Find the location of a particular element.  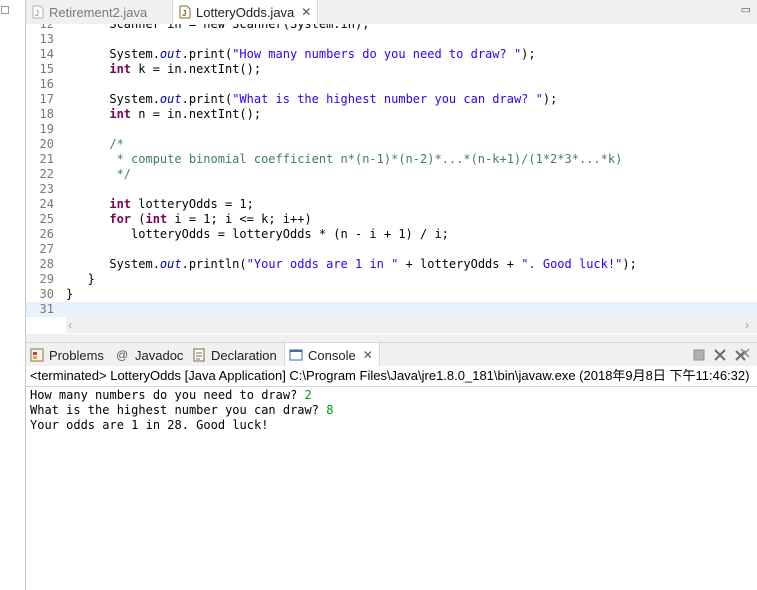

line-number: 24 is located at coordinates (46, 204).